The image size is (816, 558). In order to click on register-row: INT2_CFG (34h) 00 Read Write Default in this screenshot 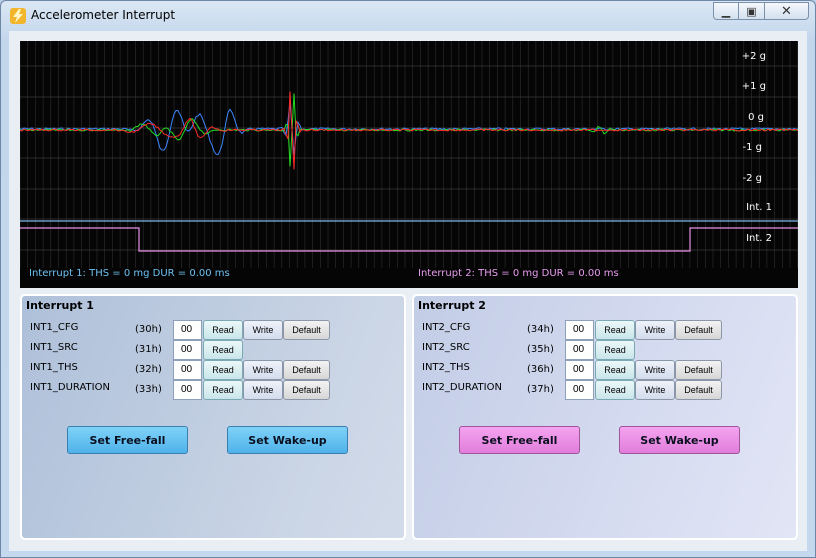, I will do `click(604, 330)`.